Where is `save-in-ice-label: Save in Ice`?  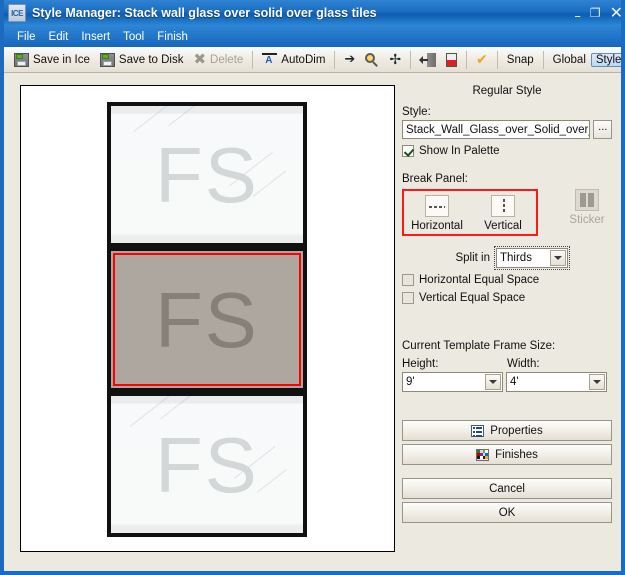
save-in-ice-label: Save in Ice is located at coordinates (61, 59).